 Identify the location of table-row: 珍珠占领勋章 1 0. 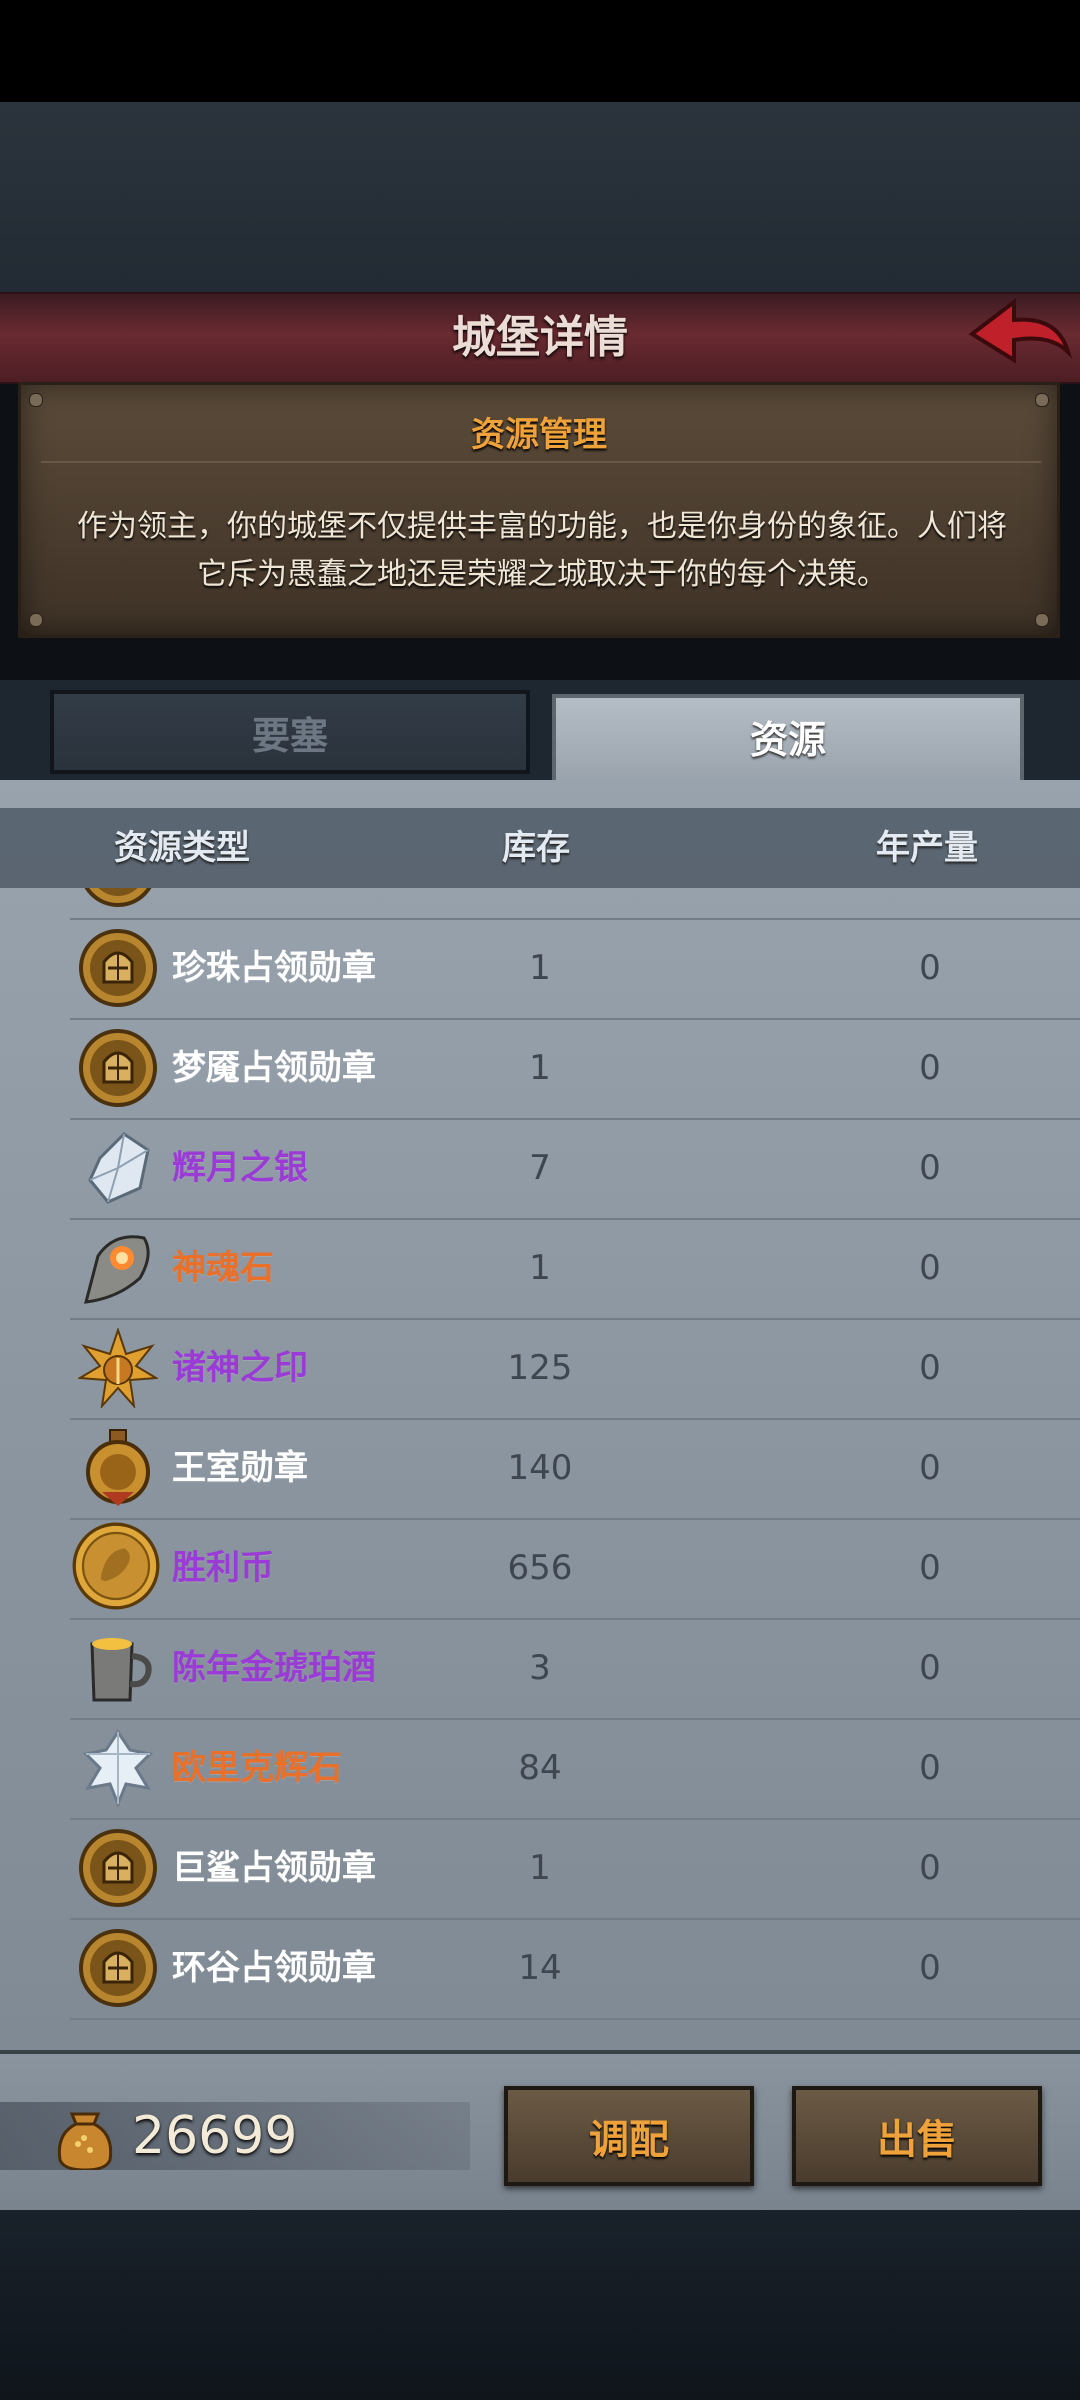
(575, 969).